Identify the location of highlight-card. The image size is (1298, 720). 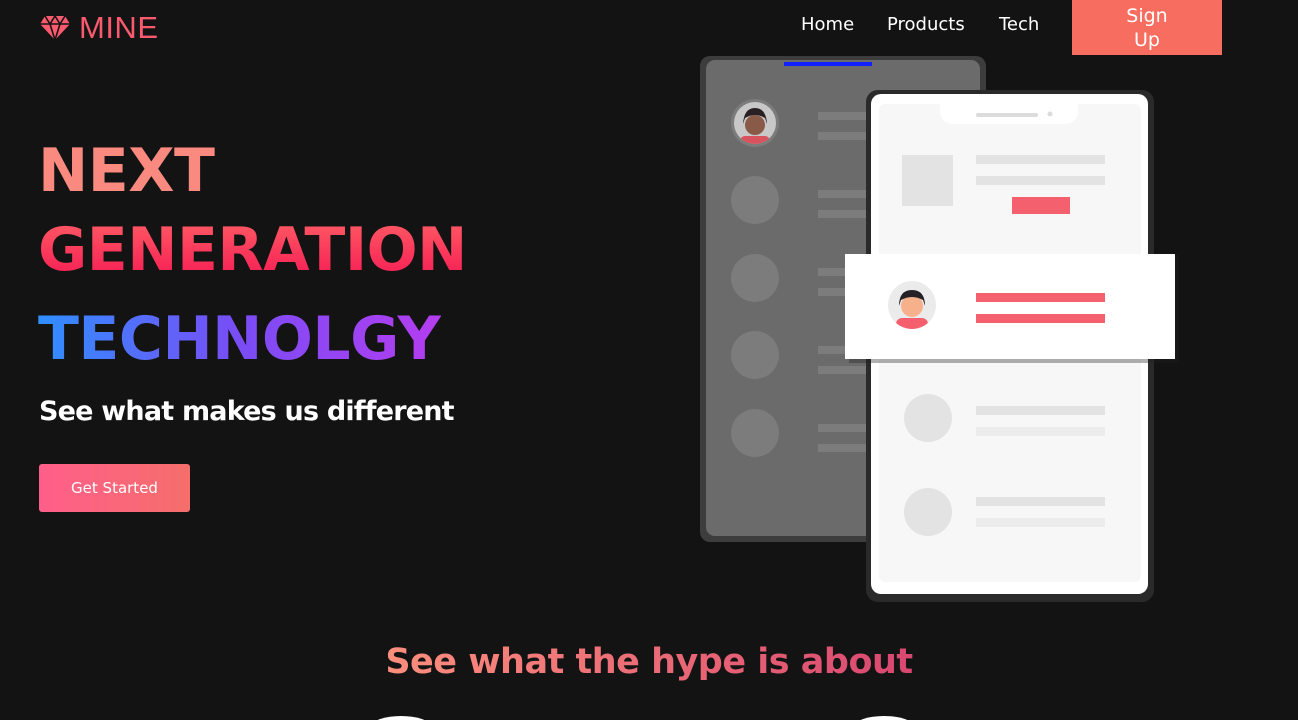
(1012, 308).